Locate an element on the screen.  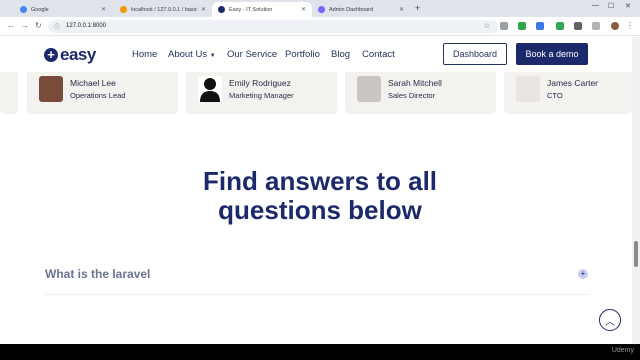
scrollbar-thumb is located at coordinates (636, 254).